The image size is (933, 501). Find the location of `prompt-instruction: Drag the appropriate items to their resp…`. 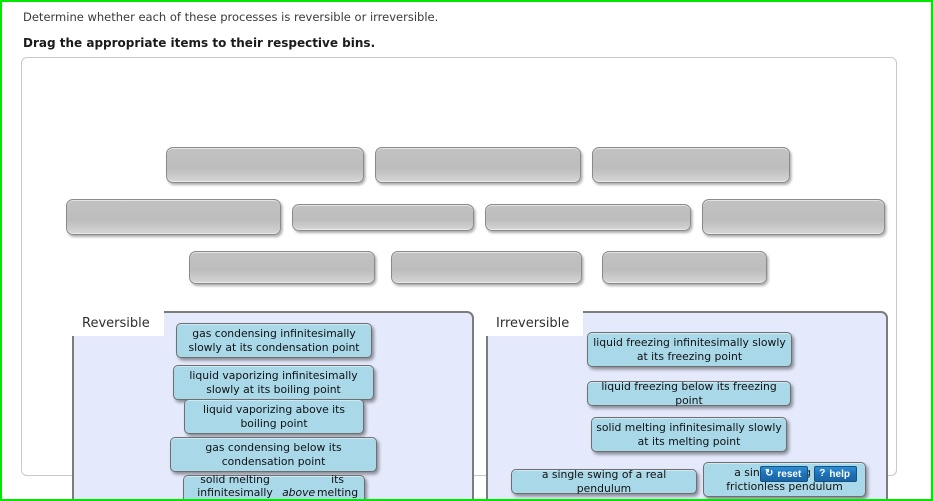

prompt-instruction: Drag the appropriate items to their resp… is located at coordinates (199, 43).